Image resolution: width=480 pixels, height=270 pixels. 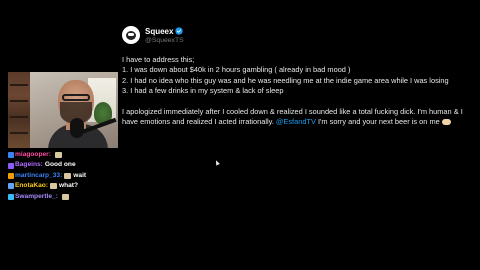 What do you see at coordinates (80, 175) in the screenshot?
I see `chat-text: wait` at bounding box center [80, 175].